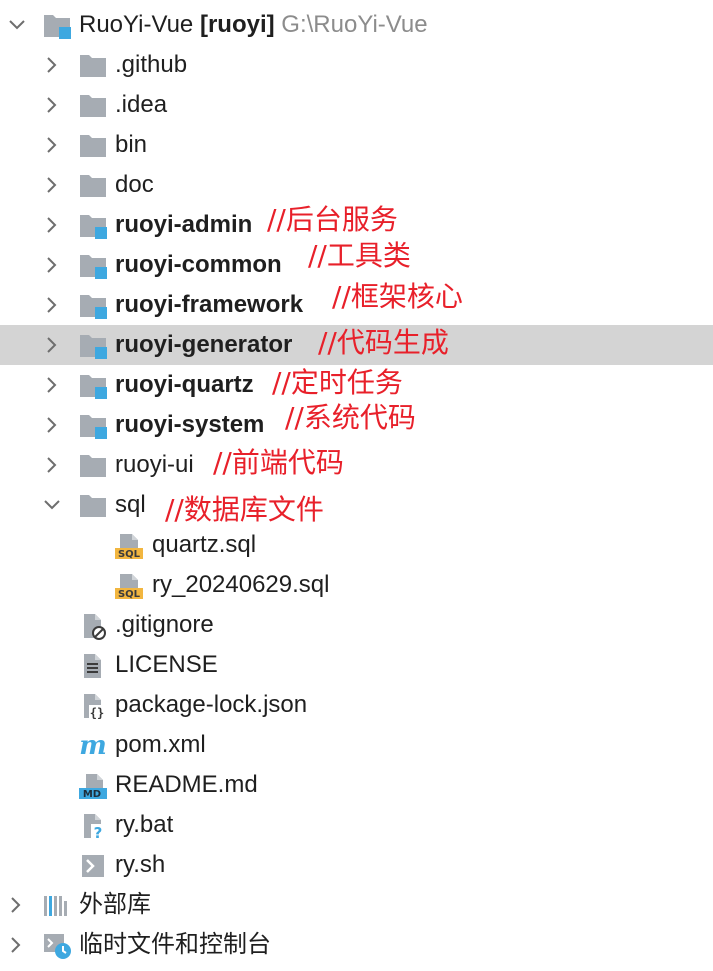 The width and height of the screenshot is (713, 971). What do you see at coordinates (92, 666) in the screenshot?
I see `text-file-icon` at bounding box center [92, 666].